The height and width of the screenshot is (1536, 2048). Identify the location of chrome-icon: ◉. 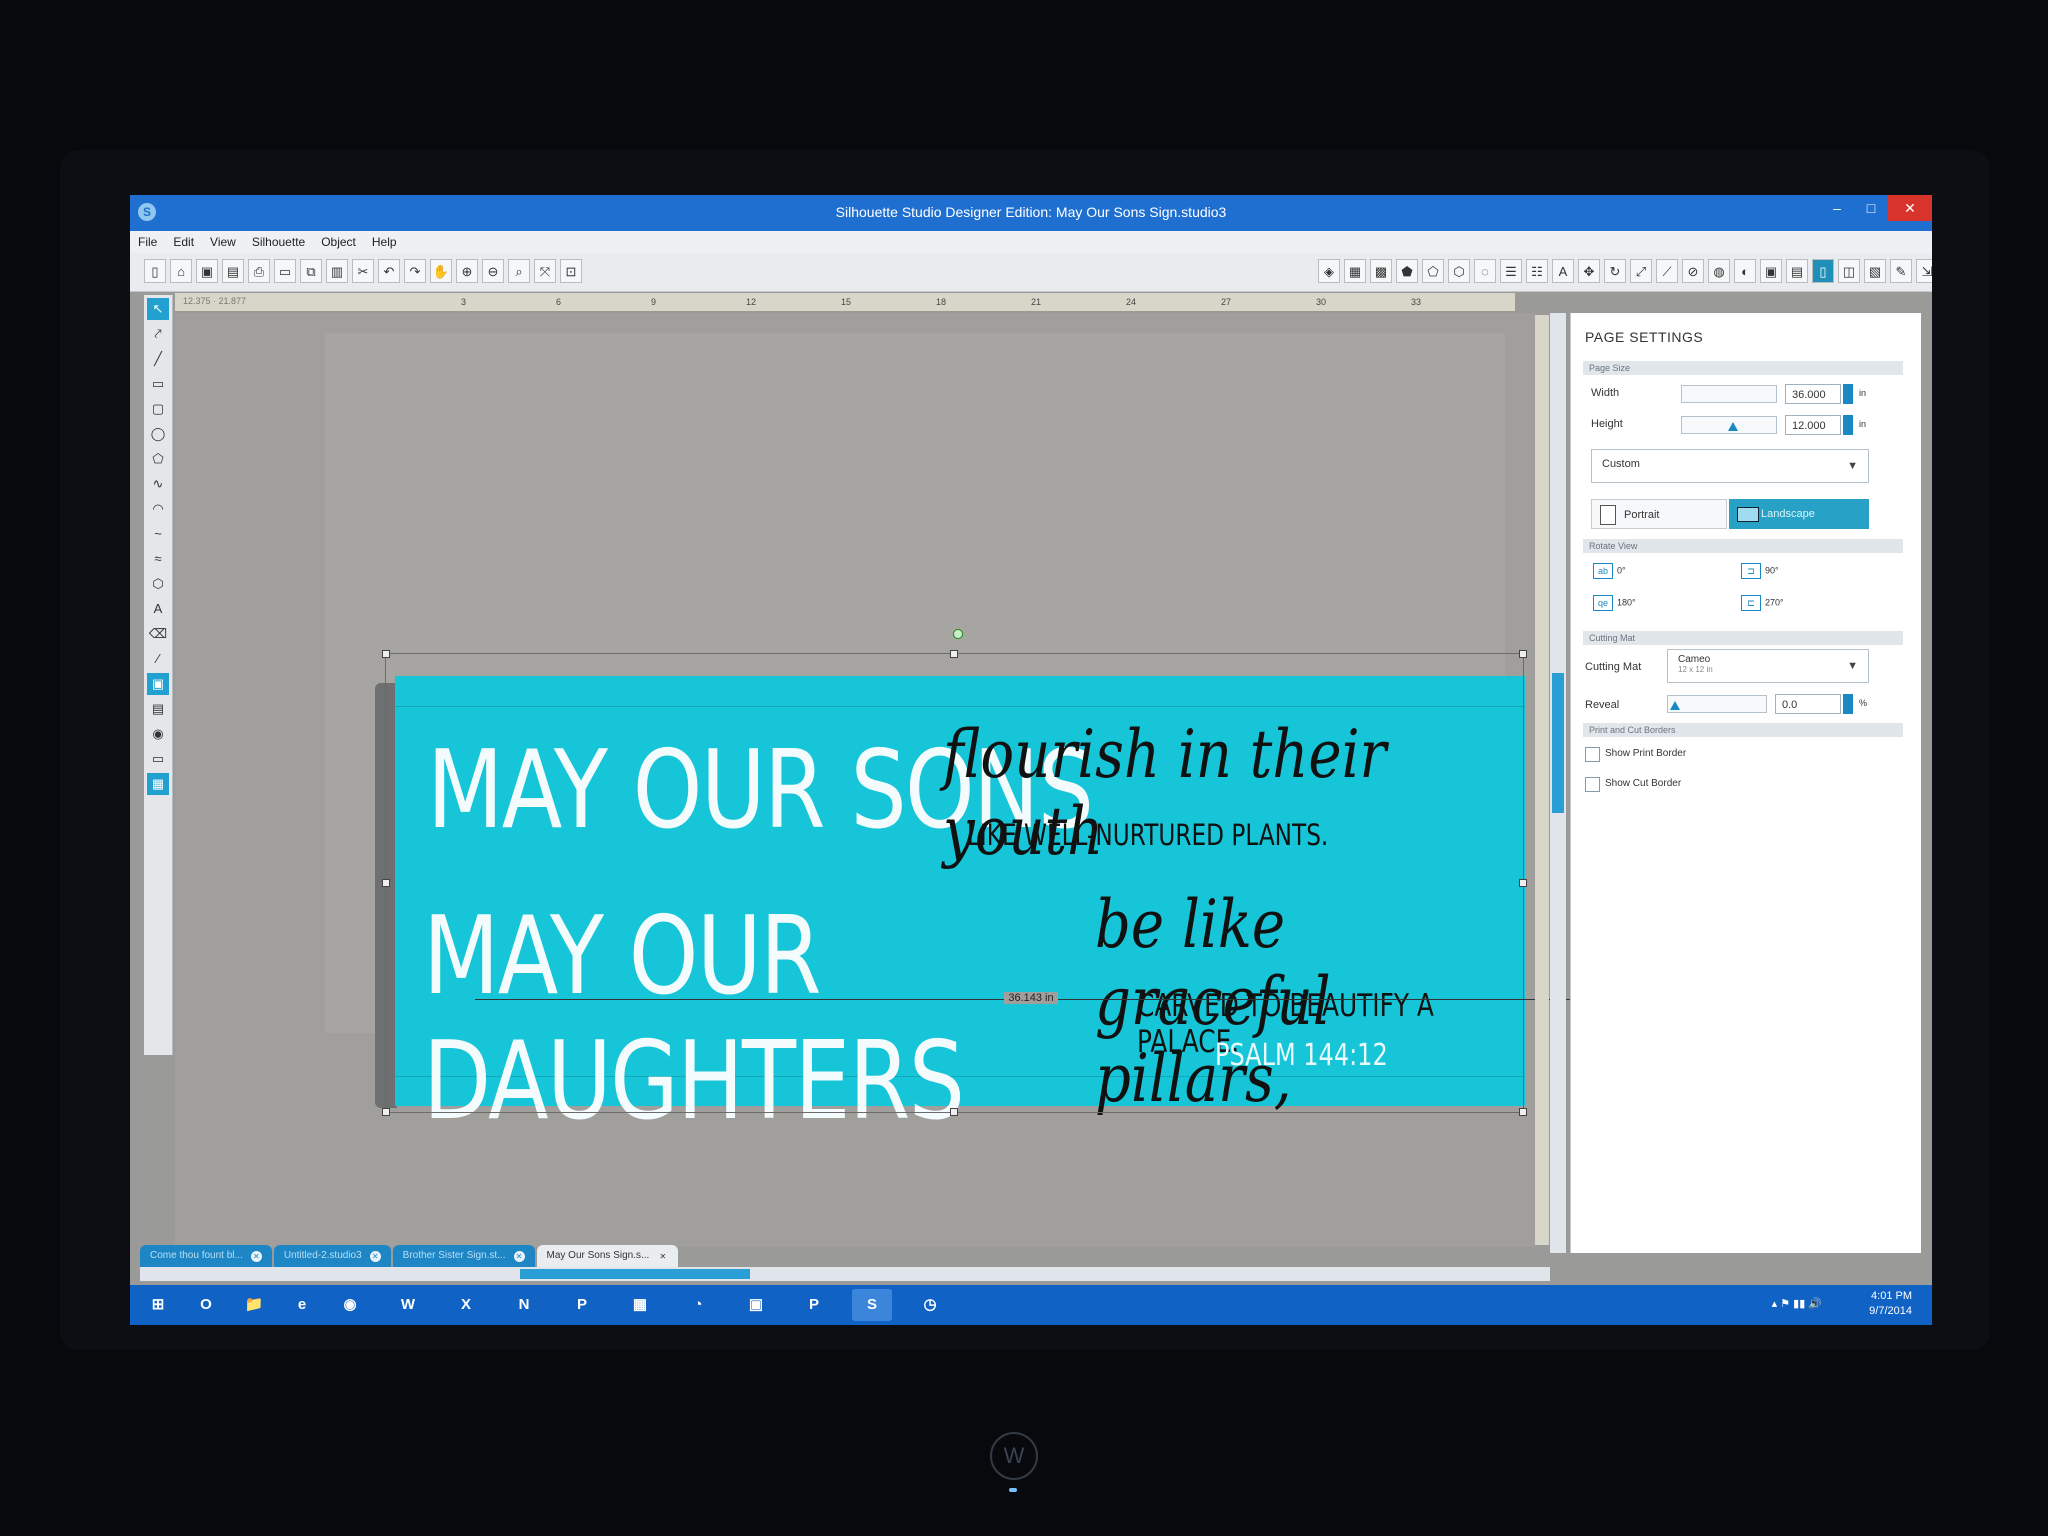
(350, 1305).